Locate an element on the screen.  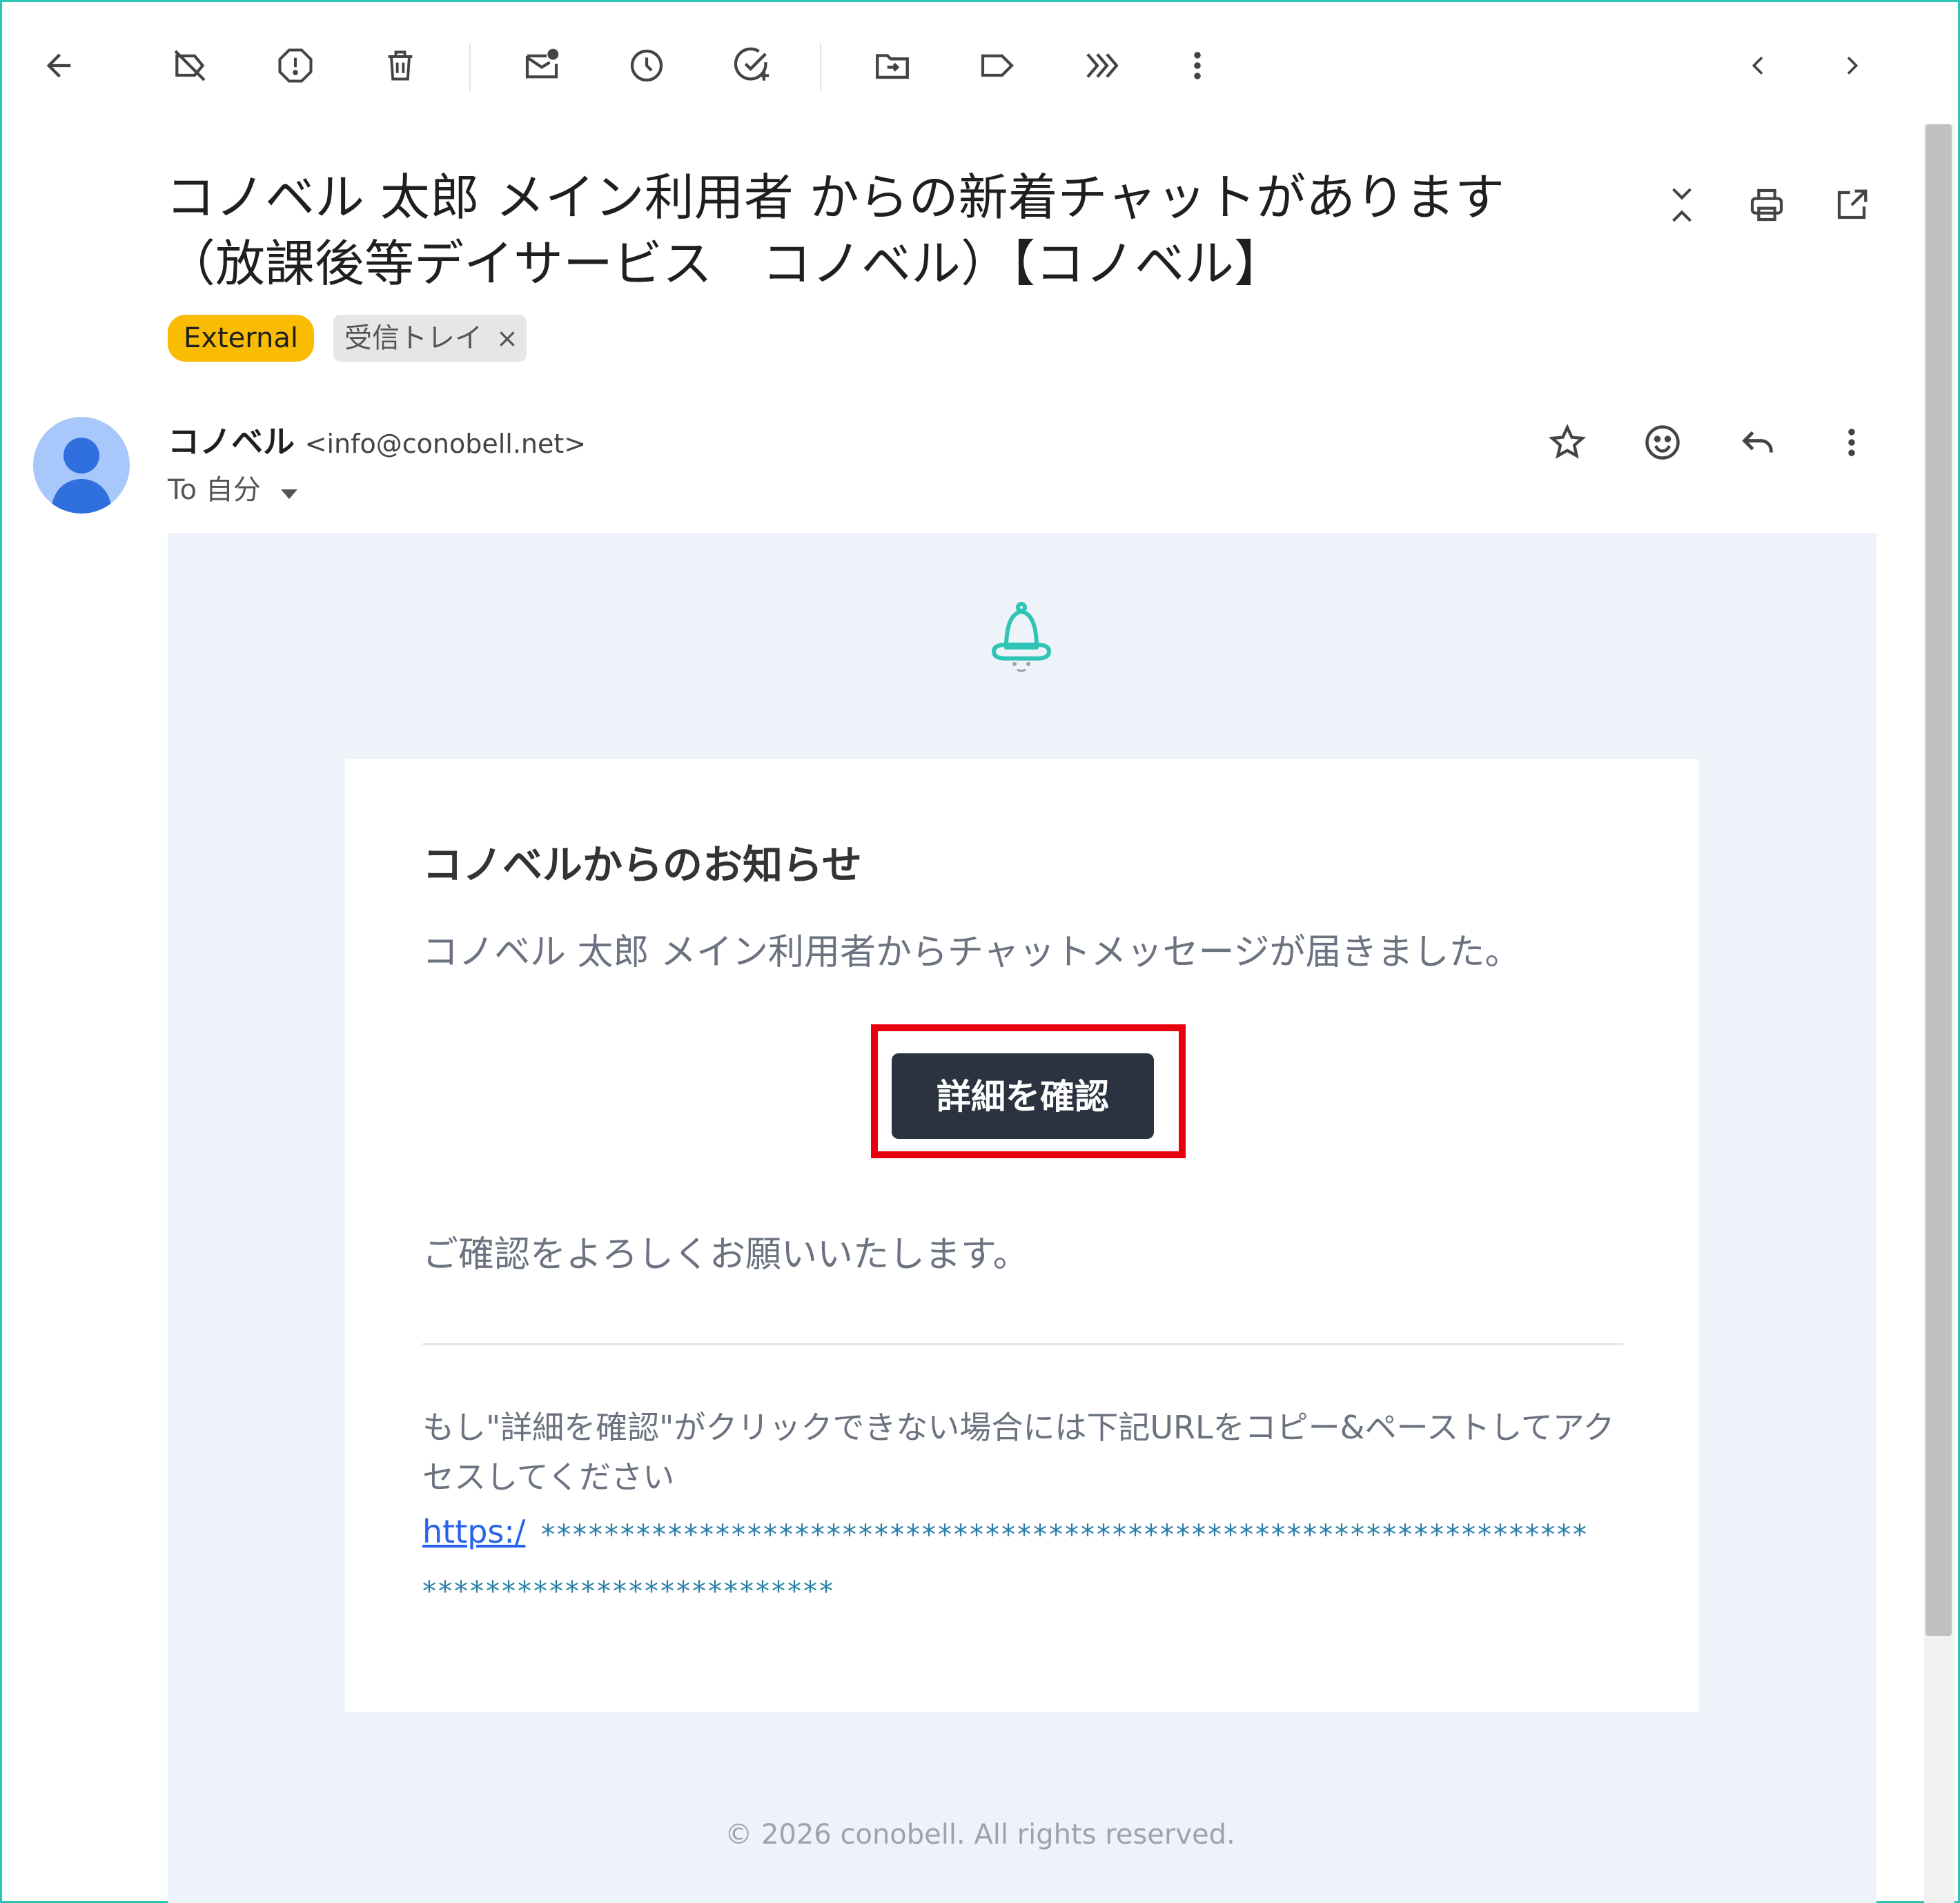
label-icon is located at coordinates (997, 65).